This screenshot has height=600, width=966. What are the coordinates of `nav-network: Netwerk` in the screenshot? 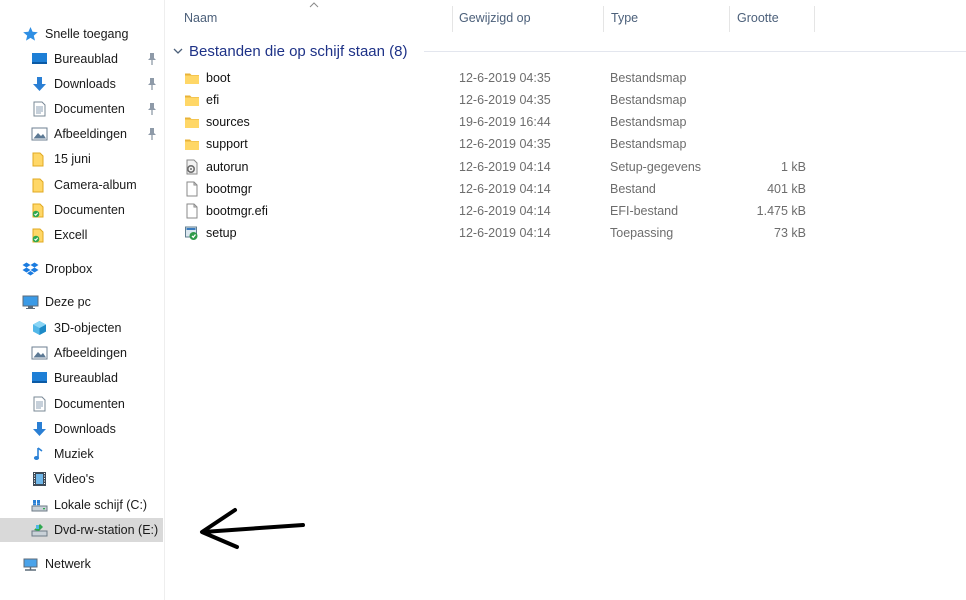 It's located at (81, 564).